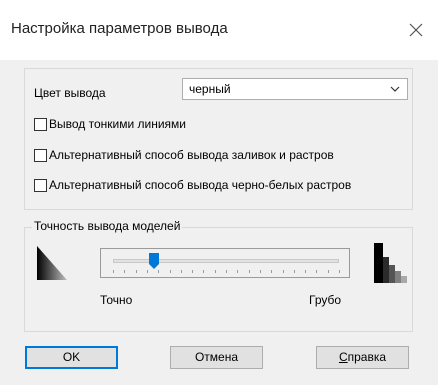 This screenshot has width=438, height=385. Describe the element at coordinates (295, 89) in the screenshot. I see `output-color-select: черный` at that location.